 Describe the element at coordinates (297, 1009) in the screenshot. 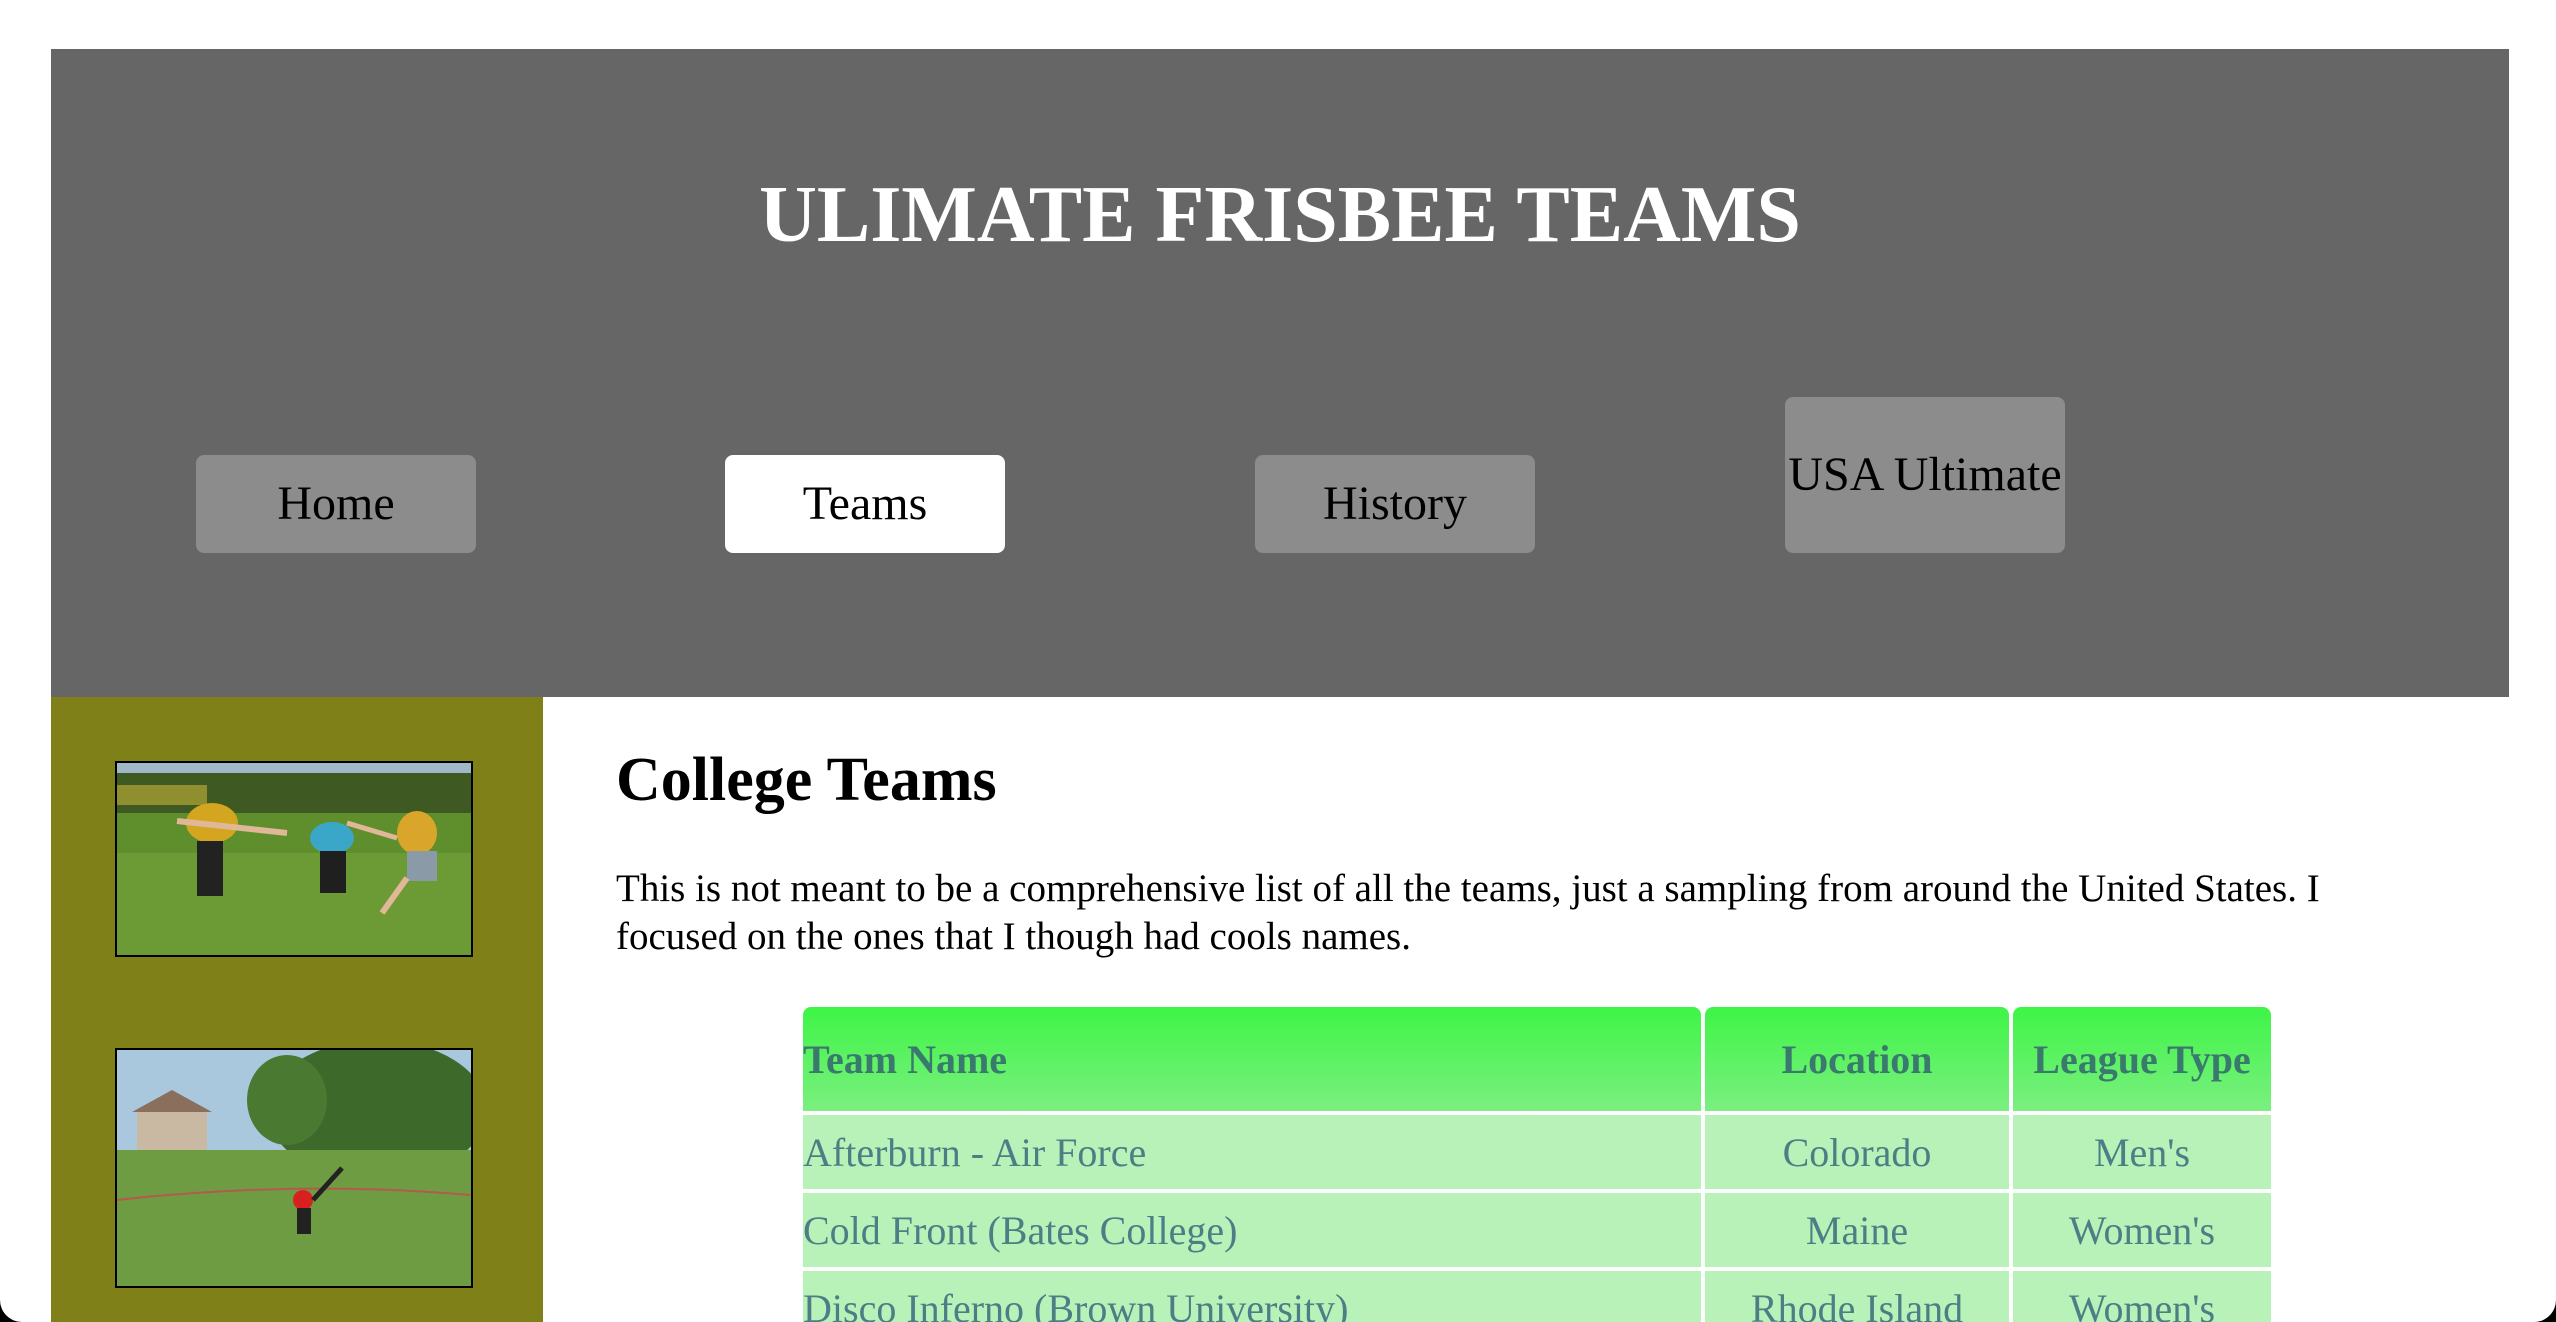

I see `sidebar` at that location.